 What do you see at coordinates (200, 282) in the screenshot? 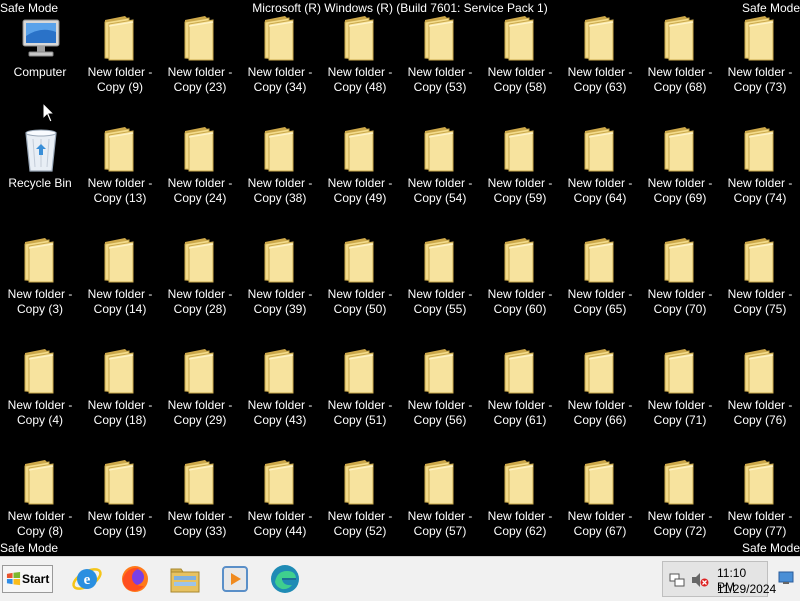
I see `desktop-folder: New folder - Copy (28)` at bounding box center [200, 282].